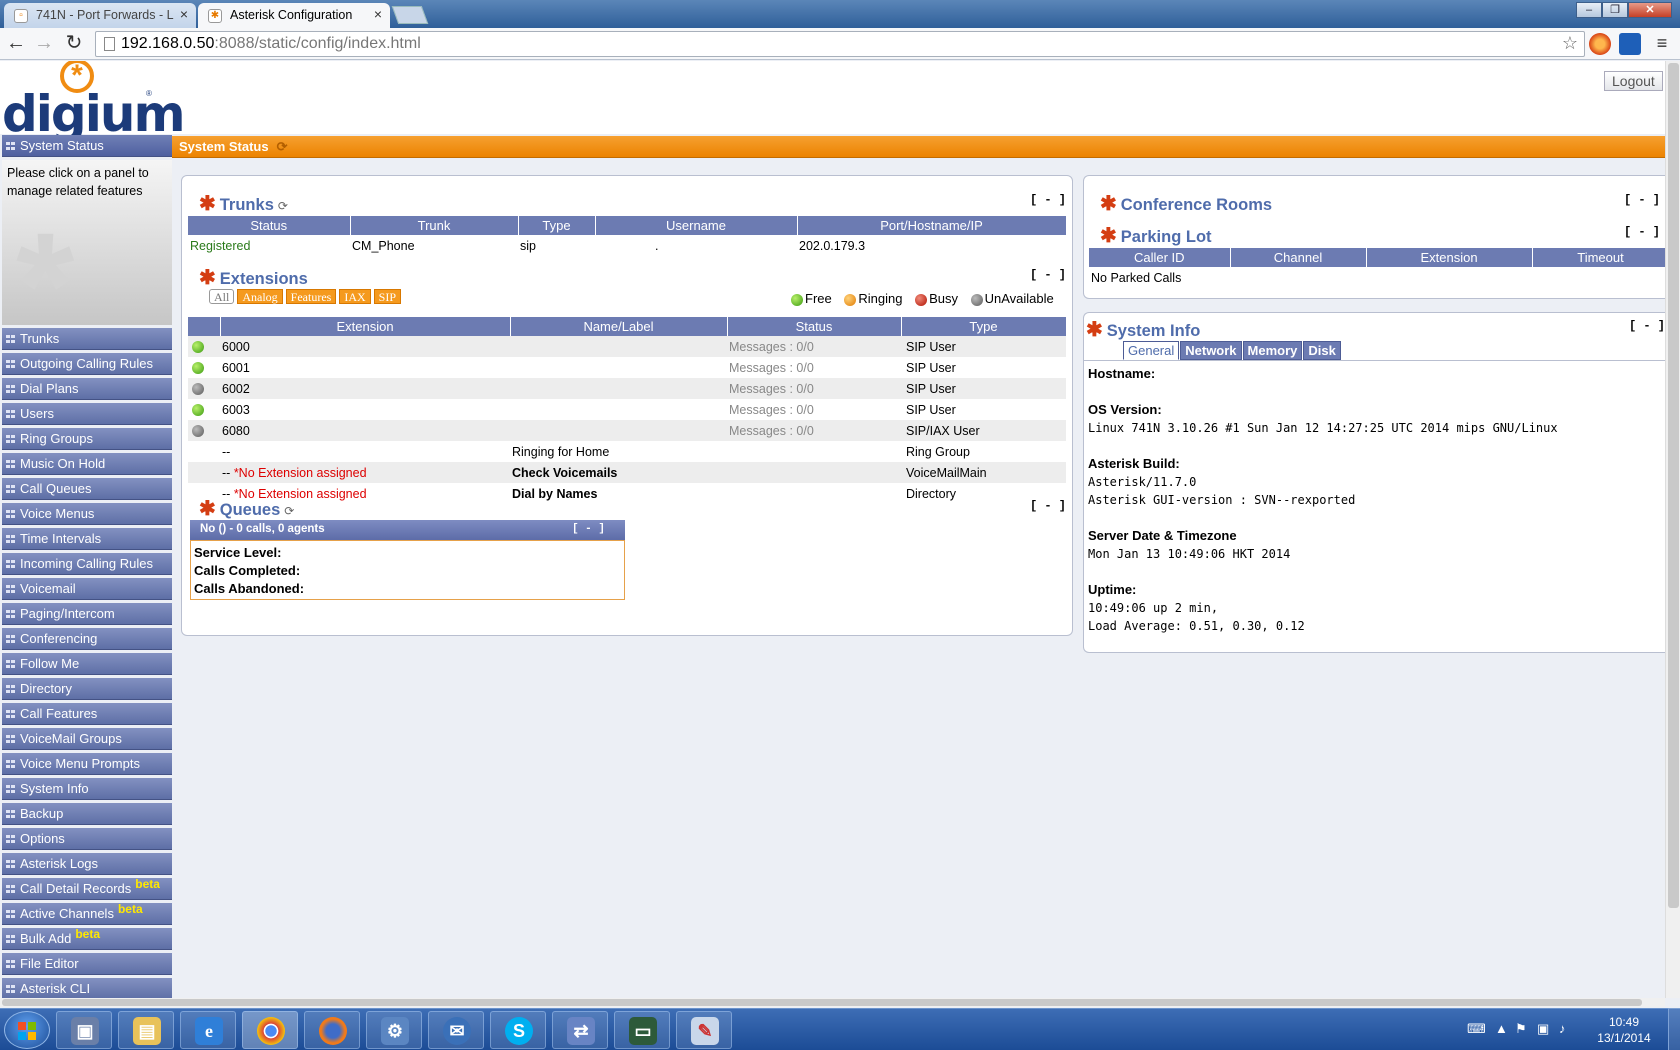  What do you see at coordinates (1211, 350) in the screenshot?
I see `tab-network: Network` at bounding box center [1211, 350].